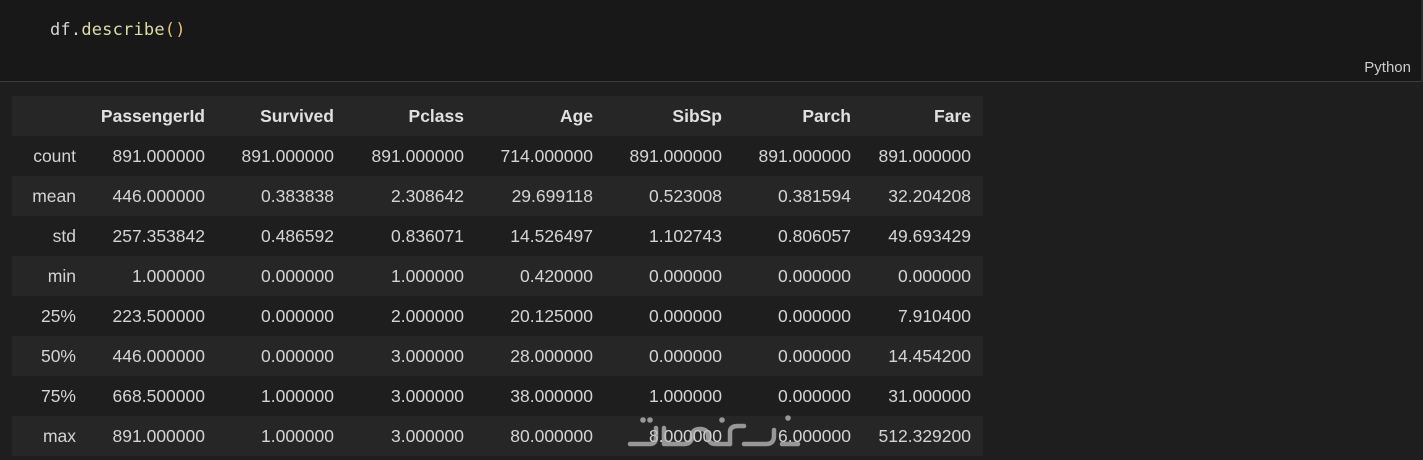  I want to click on table-cell: 668.500000, so click(158, 395).